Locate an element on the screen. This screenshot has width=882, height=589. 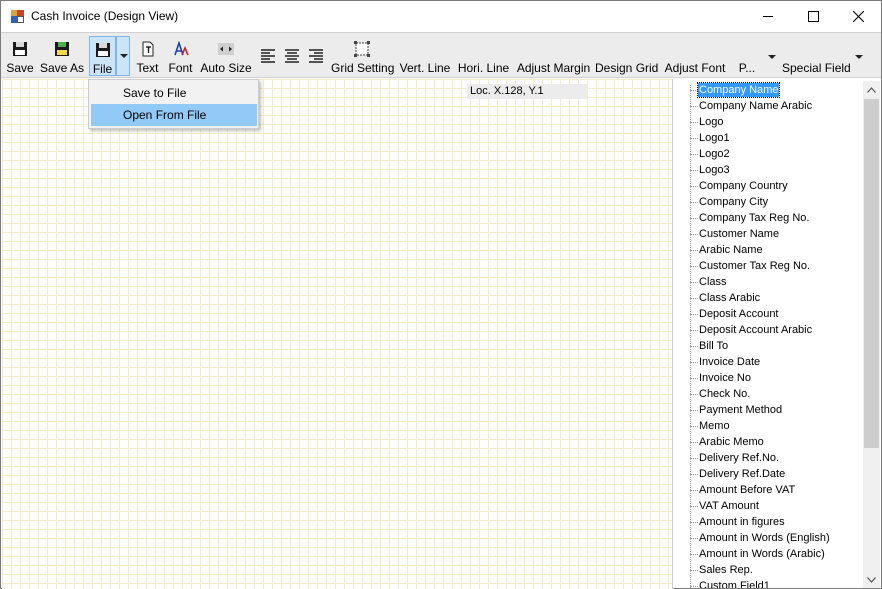
save-as-button: Save As is located at coordinates (62, 56).